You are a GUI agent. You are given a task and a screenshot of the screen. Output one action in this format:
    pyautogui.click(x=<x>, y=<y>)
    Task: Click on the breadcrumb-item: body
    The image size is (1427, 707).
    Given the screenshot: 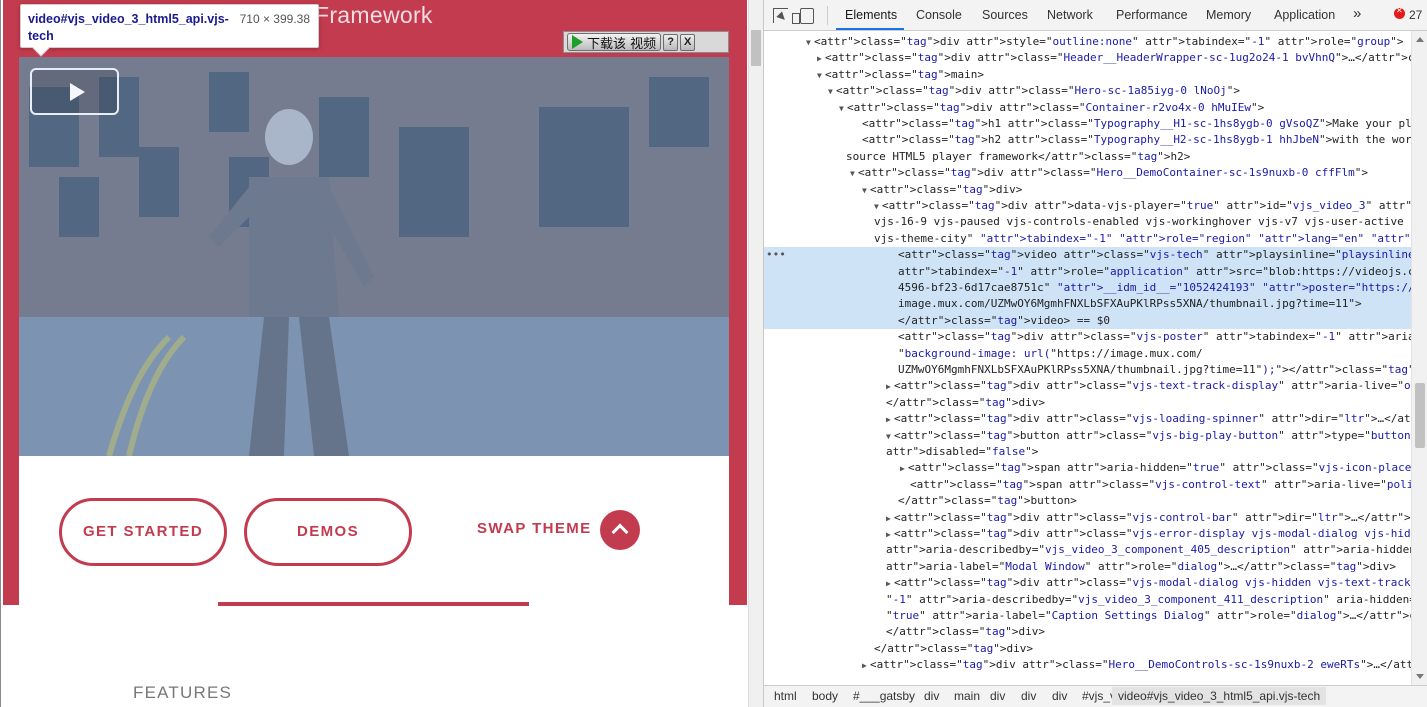 What is the action you would take?
    pyautogui.click(x=825, y=696)
    